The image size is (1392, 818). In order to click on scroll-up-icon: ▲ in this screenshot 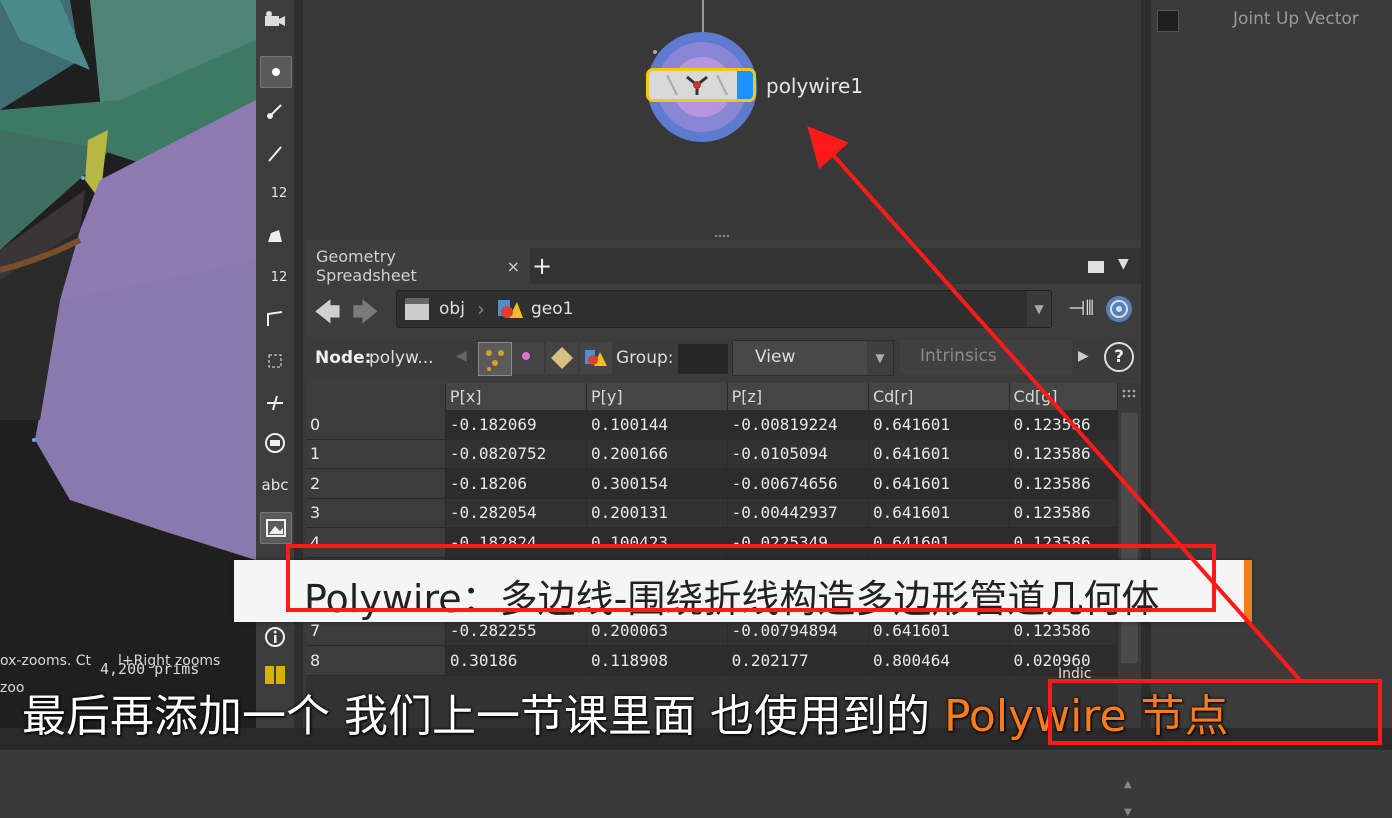, I will do `click(1128, 784)`.